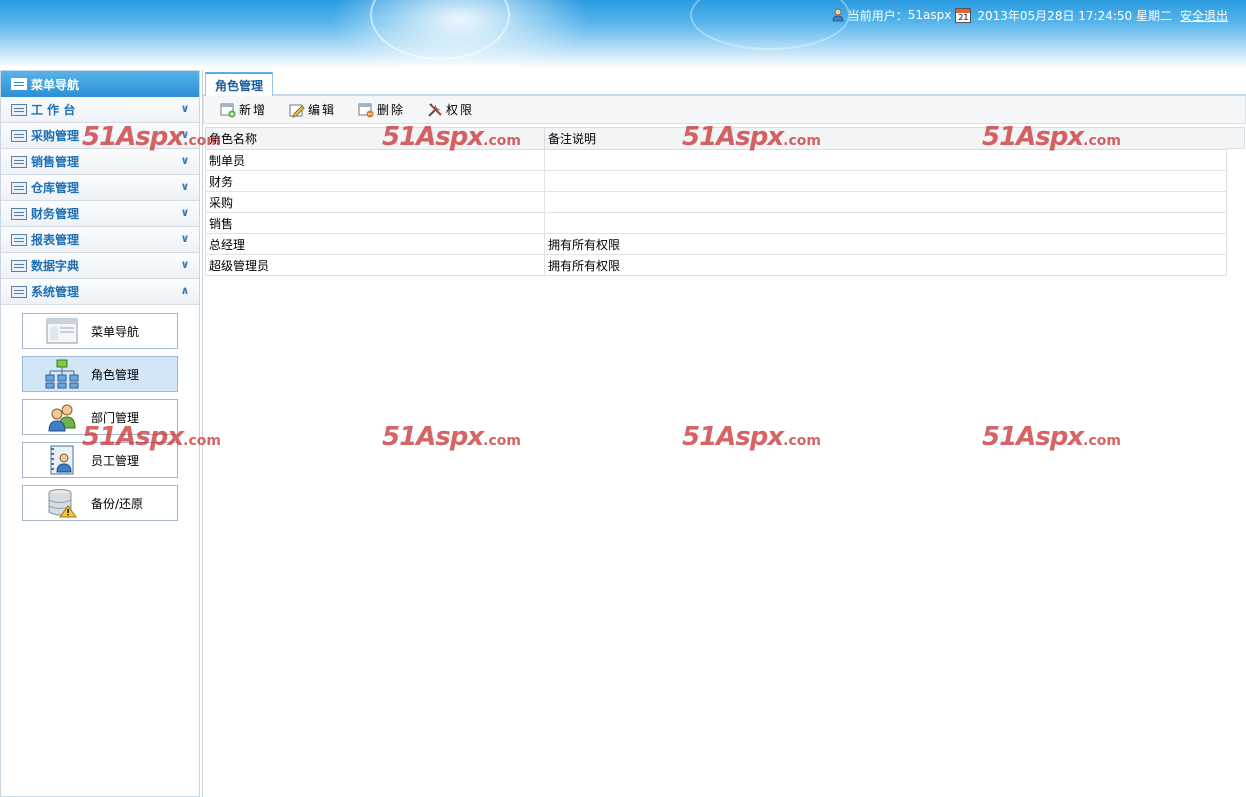  I want to click on sidebar-group-sales: 销售管理 ∨, so click(100, 162).